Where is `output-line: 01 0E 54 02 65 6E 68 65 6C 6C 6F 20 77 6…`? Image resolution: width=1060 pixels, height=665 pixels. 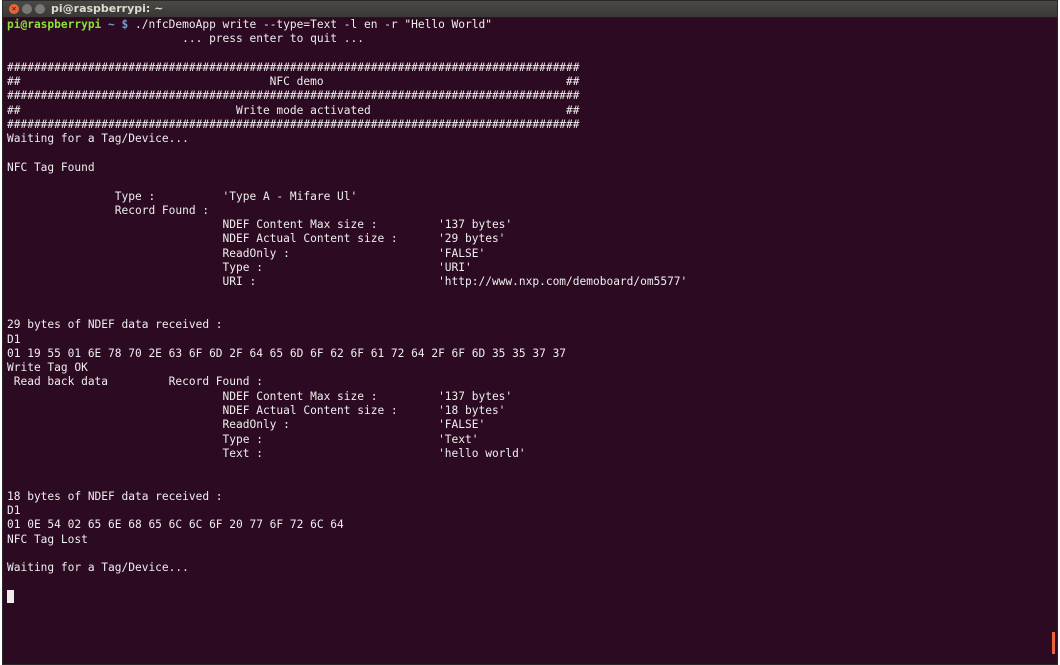
output-line: 01 0E 54 02 65 6E 68 65 6C 6C 6F 20 77 6… is located at coordinates (175, 525).